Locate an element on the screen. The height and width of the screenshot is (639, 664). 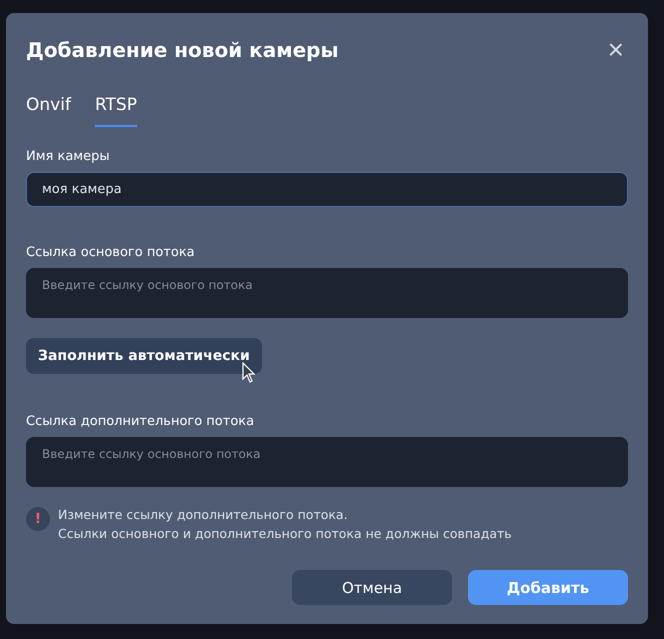
warning-icon: ! is located at coordinates (38, 519).